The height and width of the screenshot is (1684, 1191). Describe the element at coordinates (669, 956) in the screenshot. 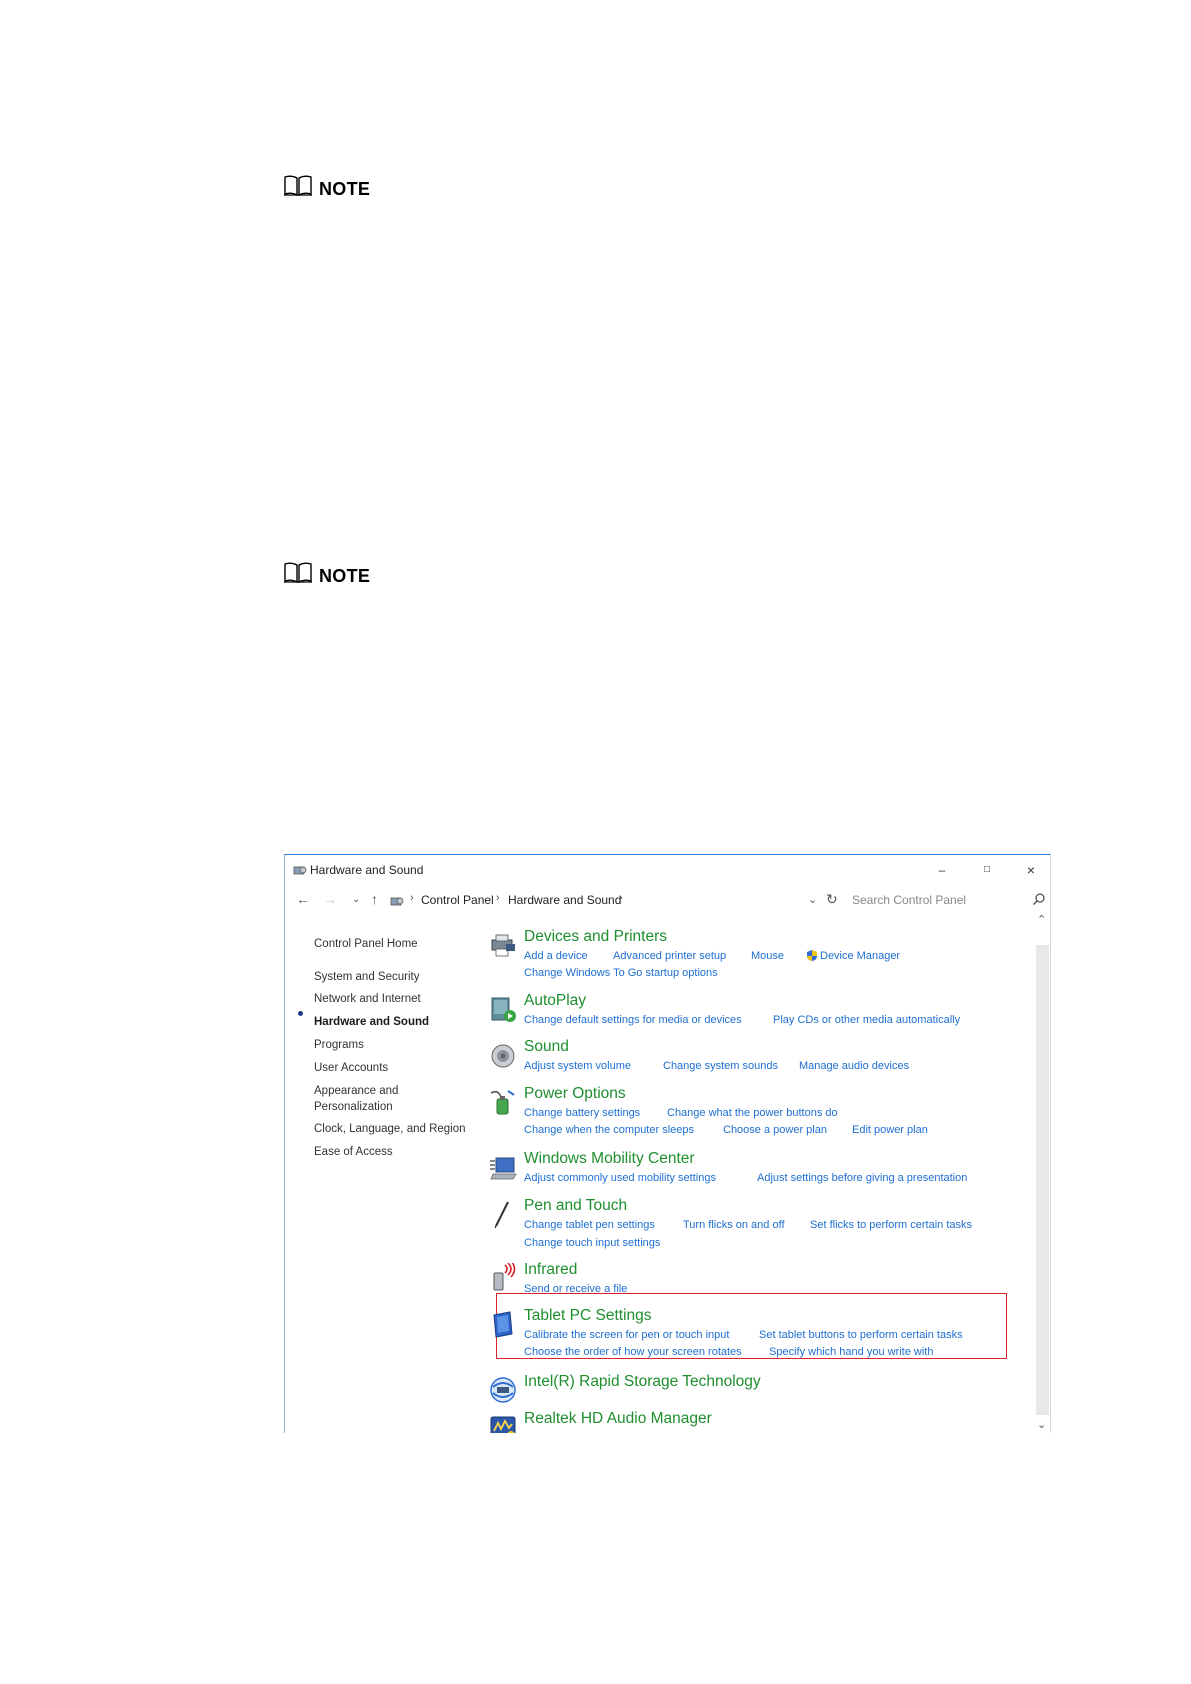

I see `link-advanced-printer-setup: Advanced printer setup` at that location.